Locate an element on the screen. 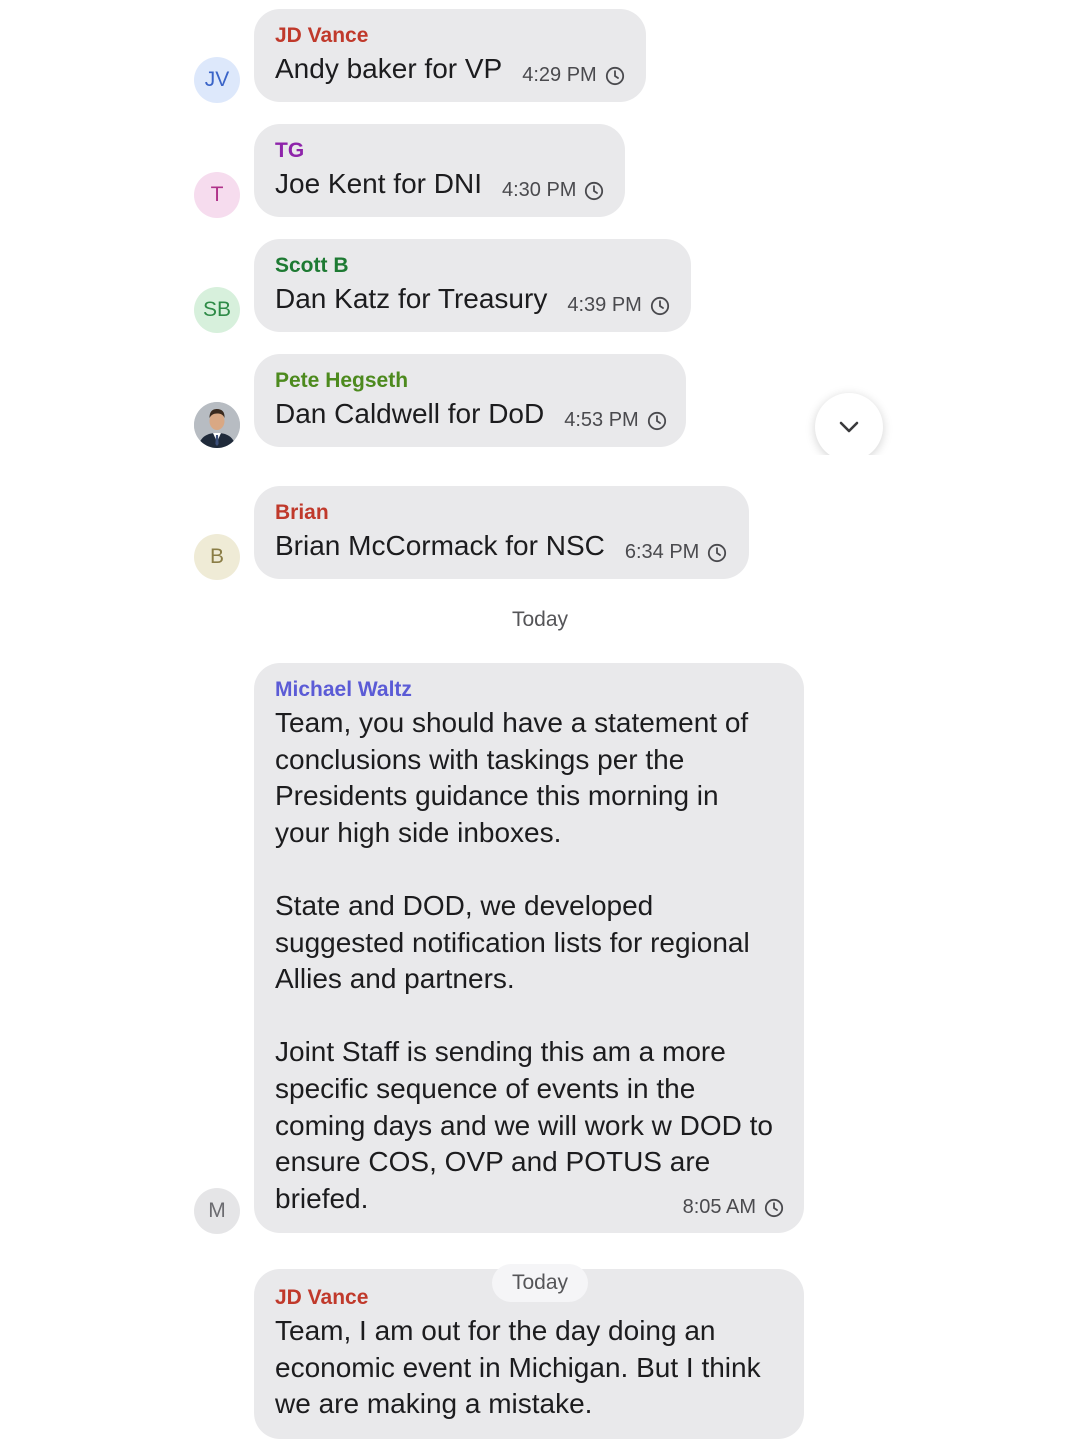 The image size is (1080, 1439). message-bubble: Scott B Dan Katz for Treasury 4:39 PM is located at coordinates (472, 285).